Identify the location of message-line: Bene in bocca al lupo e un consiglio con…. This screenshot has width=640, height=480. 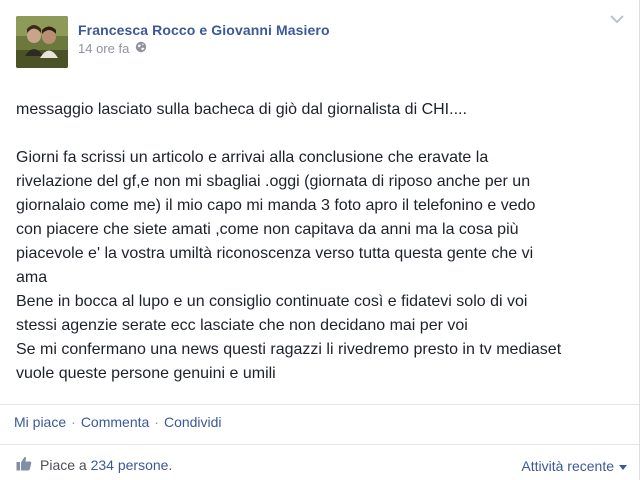
(272, 301).